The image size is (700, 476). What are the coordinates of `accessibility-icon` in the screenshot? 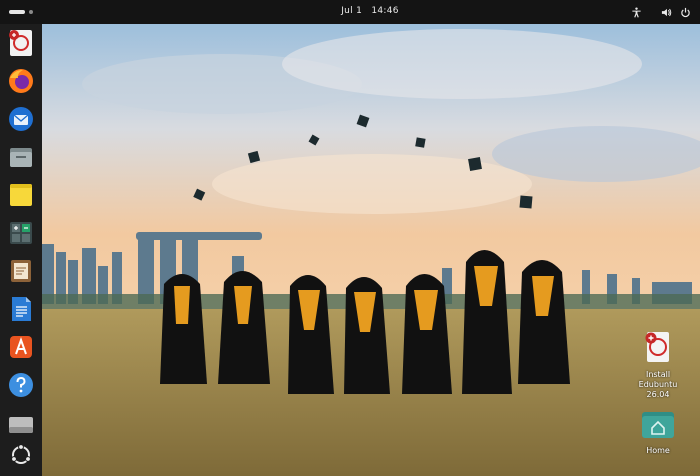 It's located at (636, 12).